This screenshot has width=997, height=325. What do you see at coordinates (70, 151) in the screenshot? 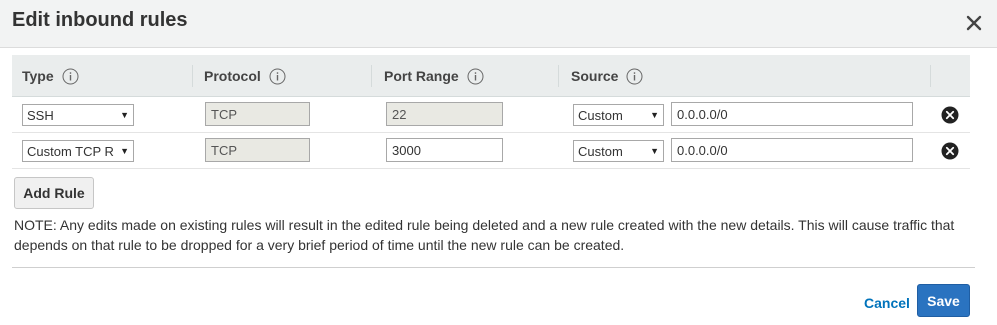
I see `type-select-value: Custom TCP R` at bounding box center [70, 151].